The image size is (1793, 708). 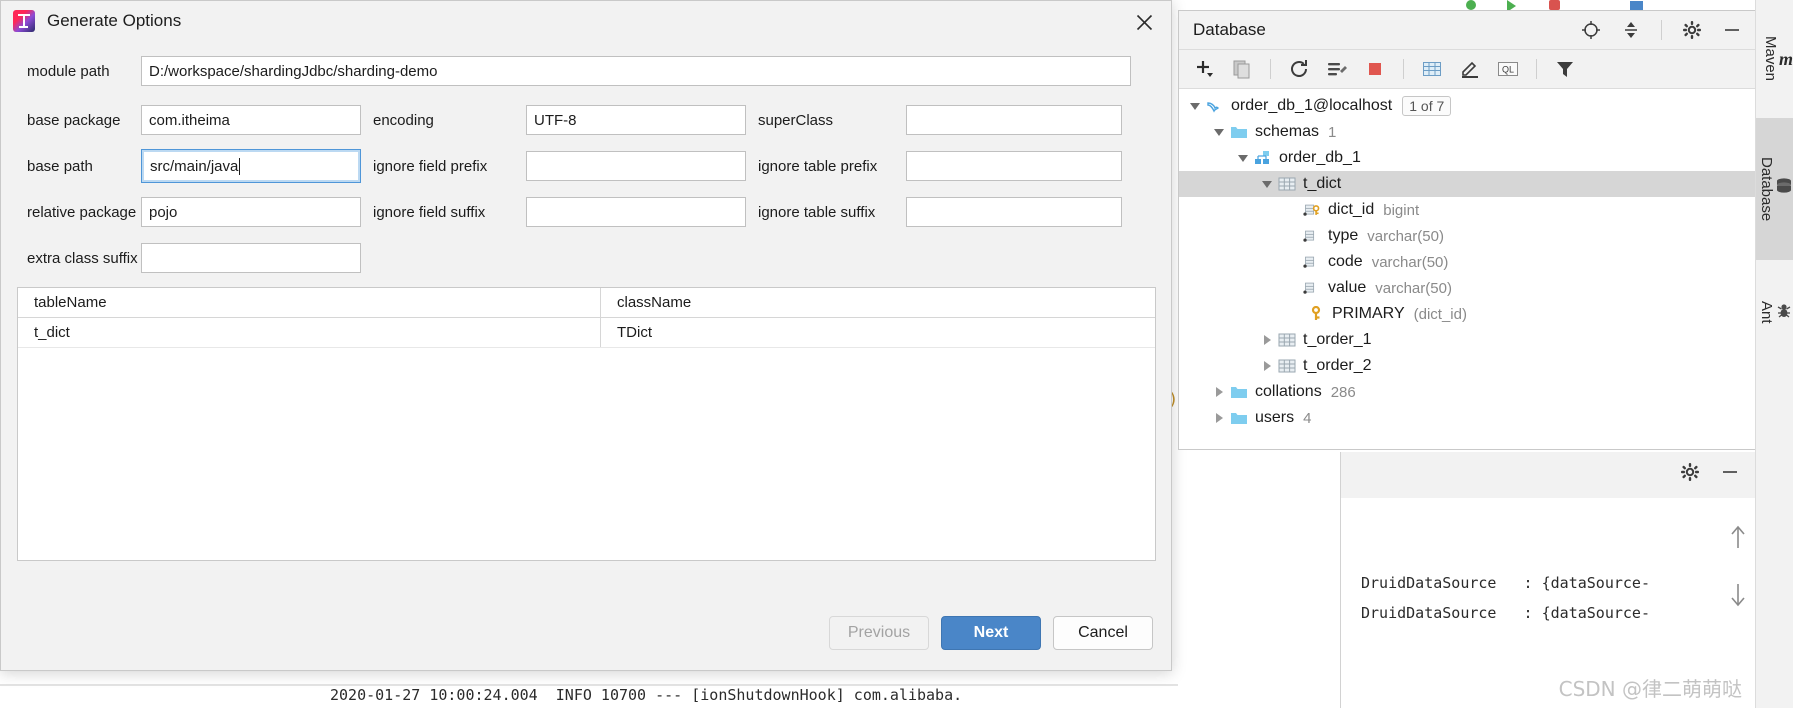 What do you see at coordinates (1368, 313) in the screenshot?
I see `tree-item-label: PRIMARY` at bounding box center [1368, 313].